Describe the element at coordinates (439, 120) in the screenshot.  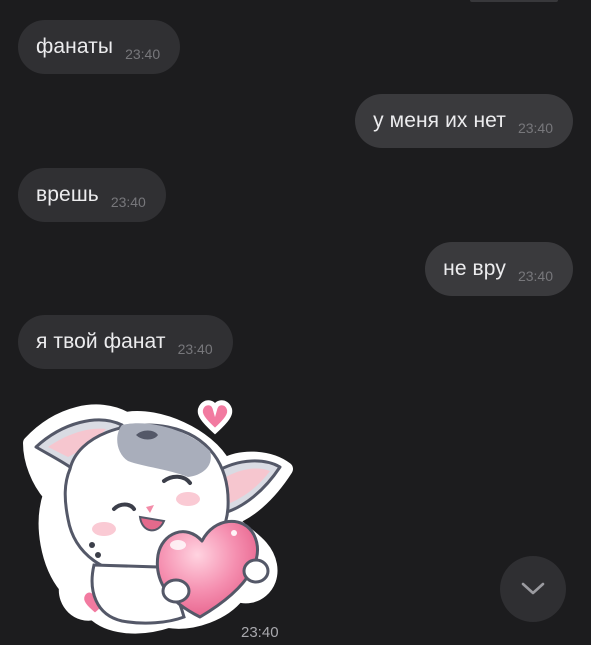
I see `message-text: у меня их нет` at that location.